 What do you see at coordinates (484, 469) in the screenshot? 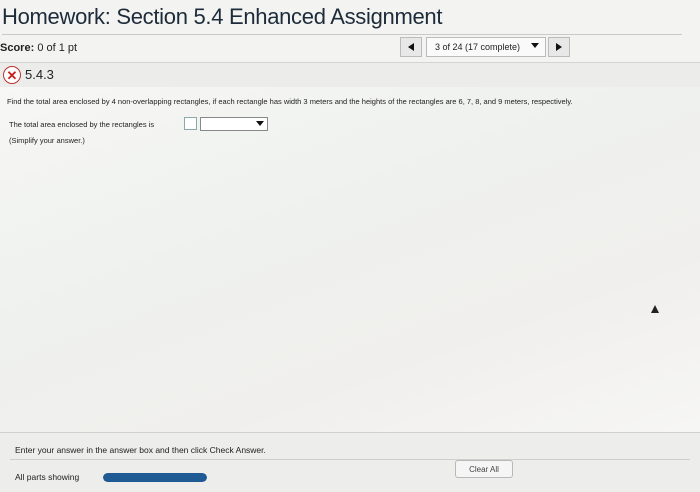
I see `clear-all-button: Clear All` at bounding box center [484, 469].